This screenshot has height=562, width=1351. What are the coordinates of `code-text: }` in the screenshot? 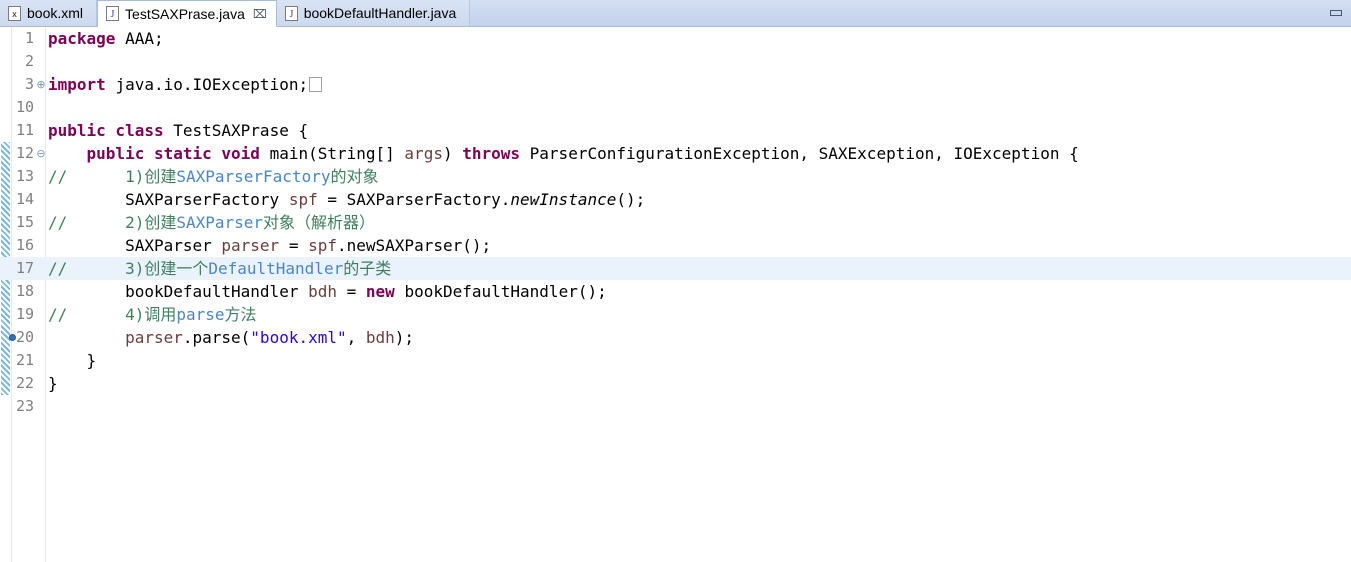 It's located at (699, 360).